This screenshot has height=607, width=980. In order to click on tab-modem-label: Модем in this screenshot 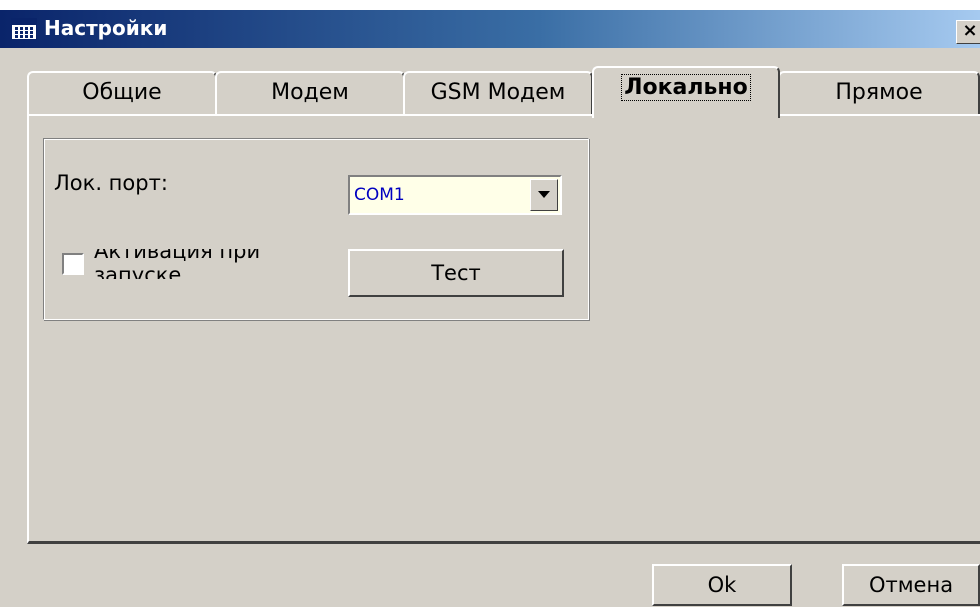, I will do `click(310, 92)`.